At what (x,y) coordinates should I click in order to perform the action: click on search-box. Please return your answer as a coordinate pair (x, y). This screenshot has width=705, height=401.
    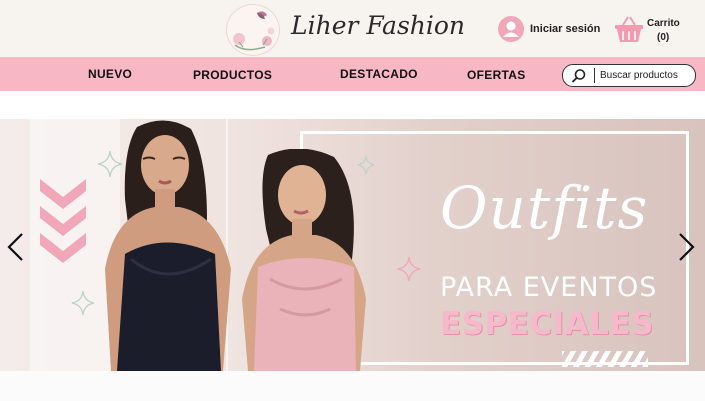
    Looking at the image, I should click on (629, 75).